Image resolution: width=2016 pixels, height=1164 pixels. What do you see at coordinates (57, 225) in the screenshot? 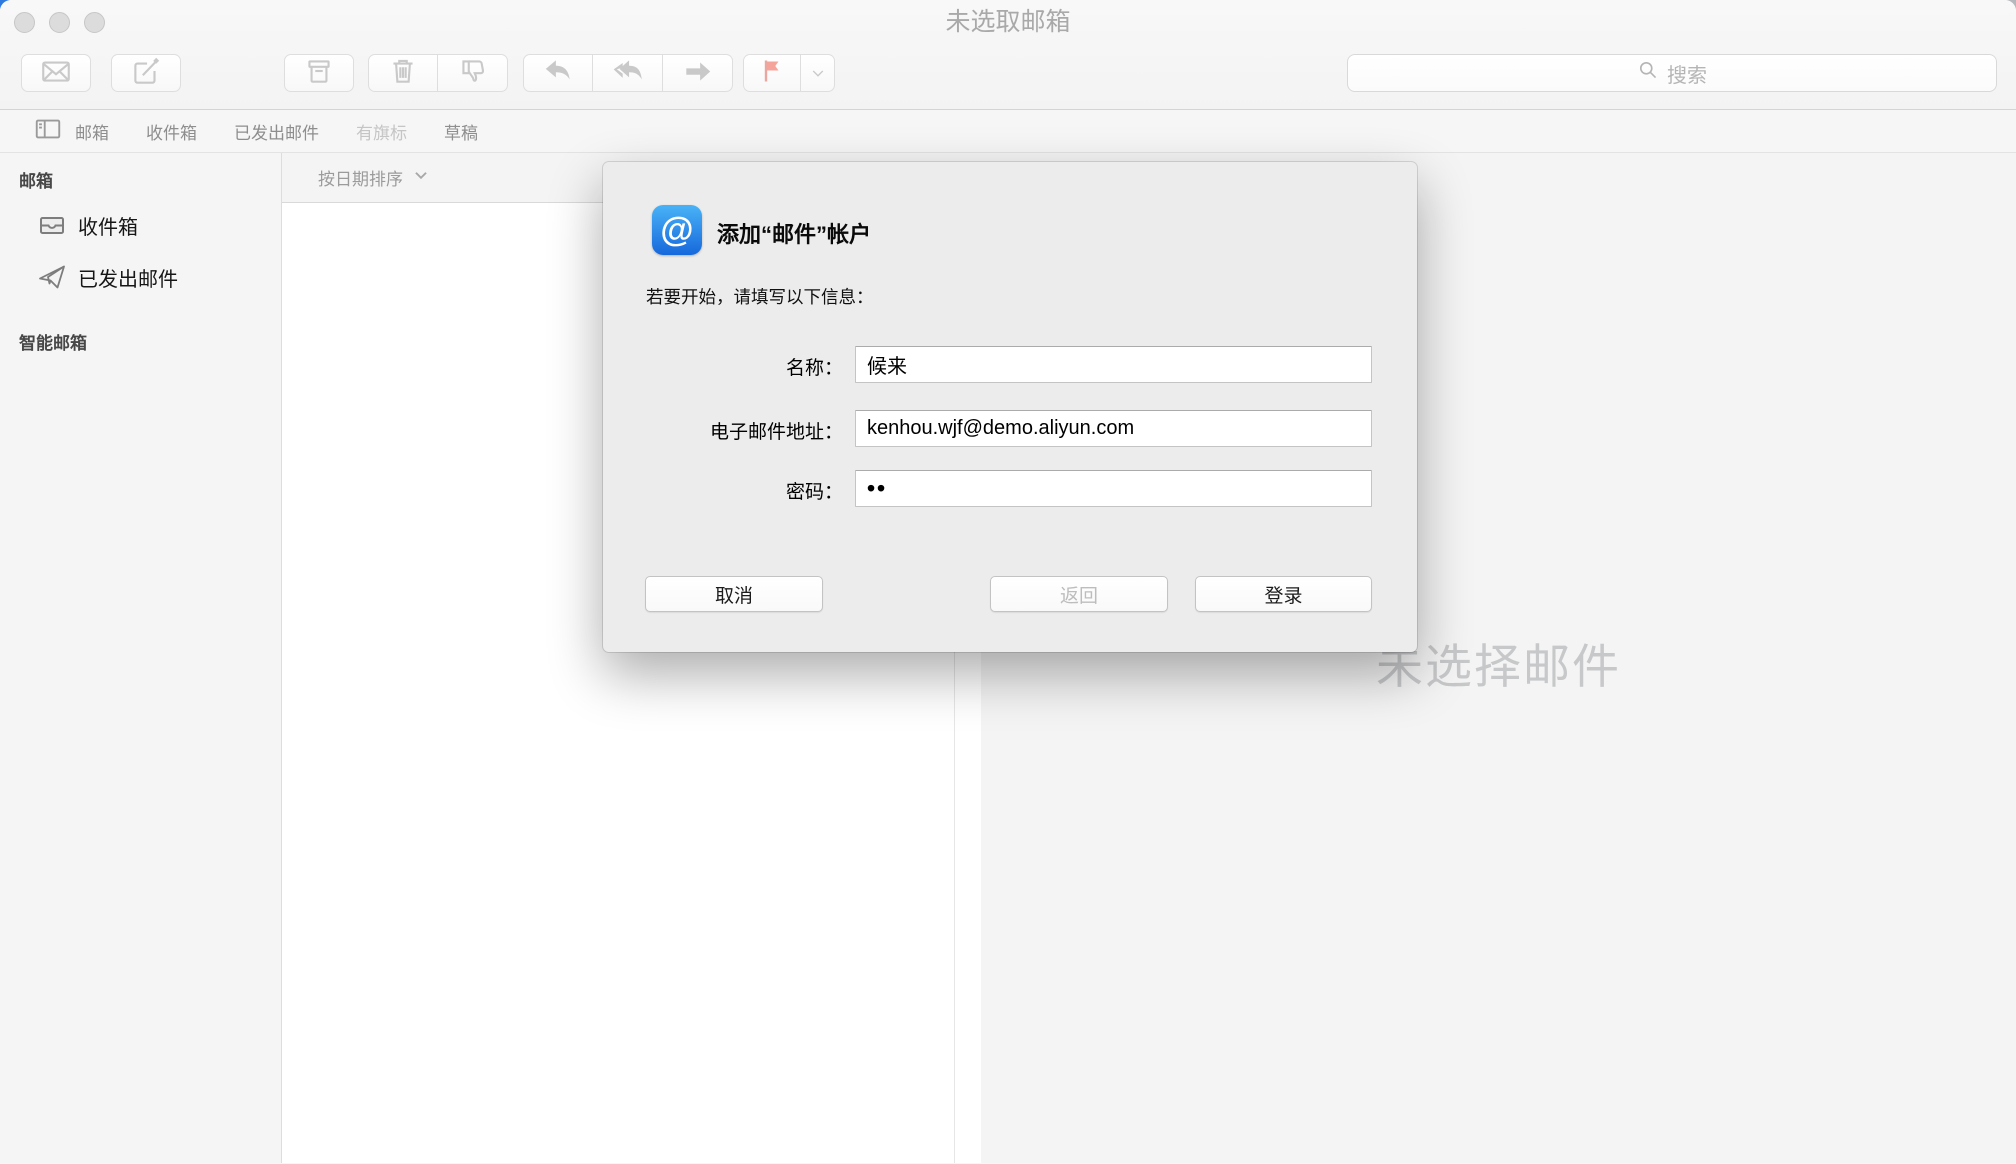
I see `inbox-tray-icon` at bounding box center [57, 225].